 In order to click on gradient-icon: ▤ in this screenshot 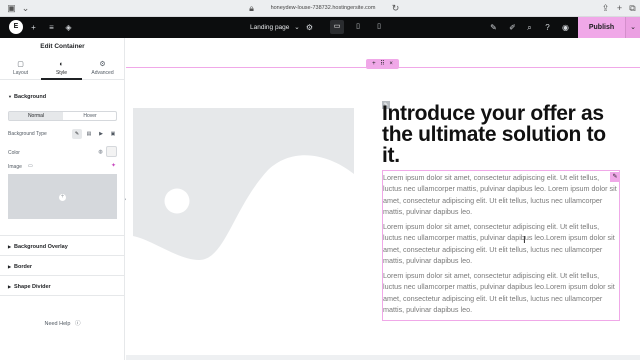, I will do `click(89, 134)`.